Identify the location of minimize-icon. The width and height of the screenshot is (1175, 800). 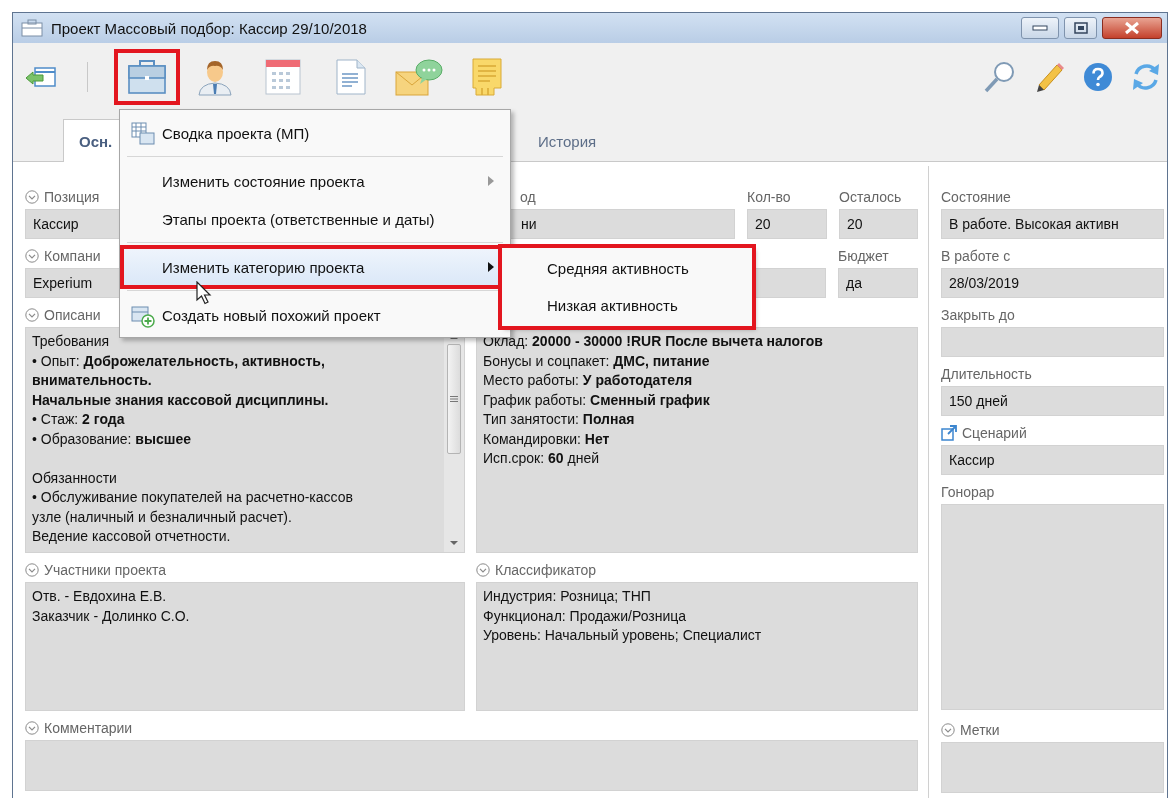
(1040, 28).